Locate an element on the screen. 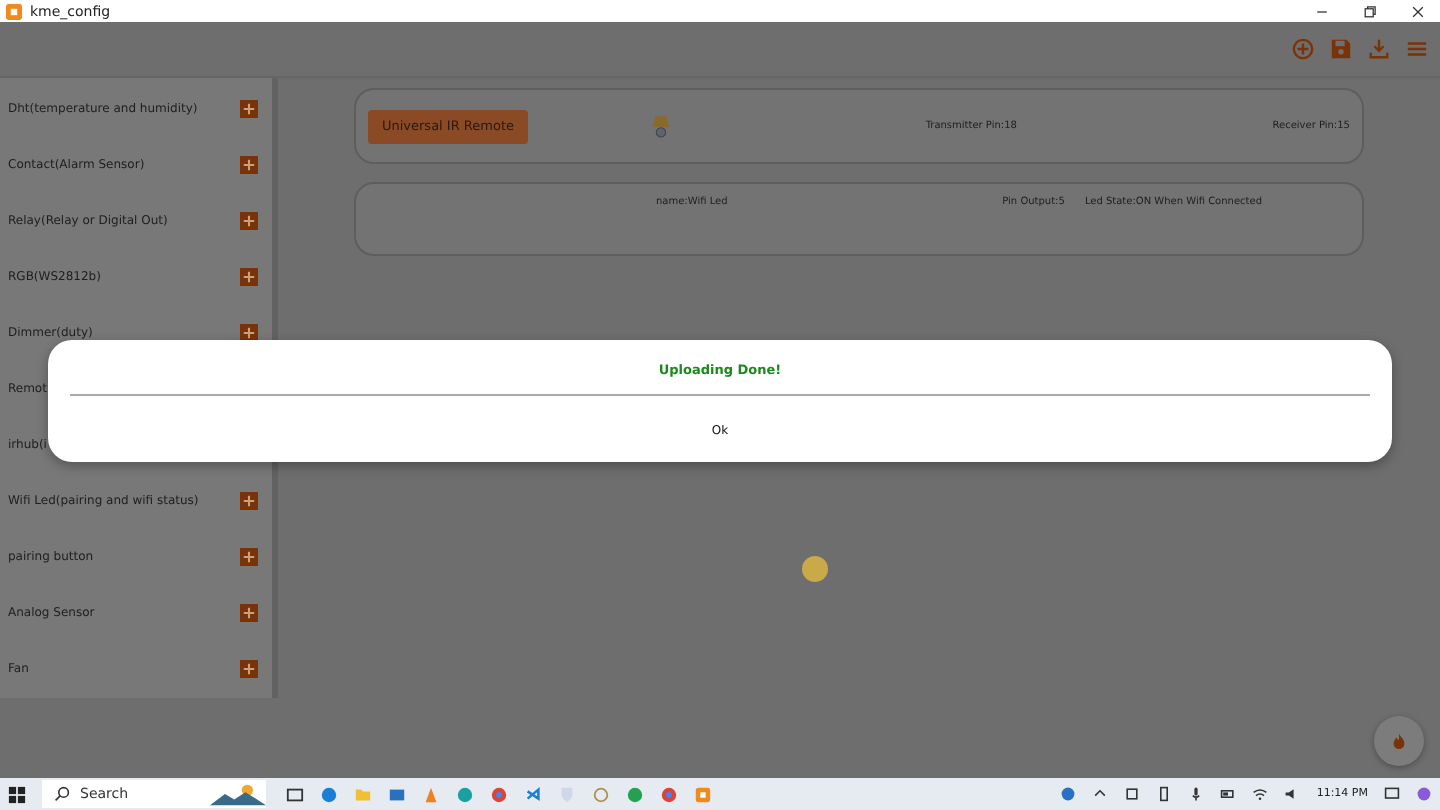 The height and width of the screenshot is (810, 1440). cone-icon is located at coordinates (431, 794).